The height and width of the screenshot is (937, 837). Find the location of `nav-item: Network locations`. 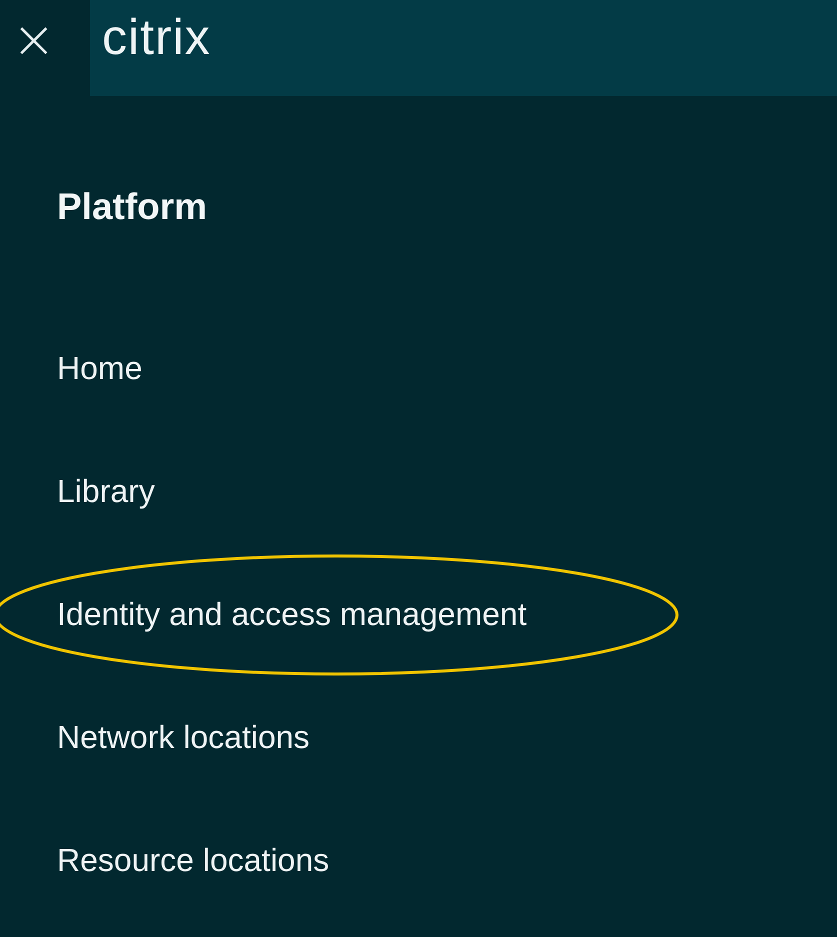

nav-item: Network locations is located at coordinates (183, 737).